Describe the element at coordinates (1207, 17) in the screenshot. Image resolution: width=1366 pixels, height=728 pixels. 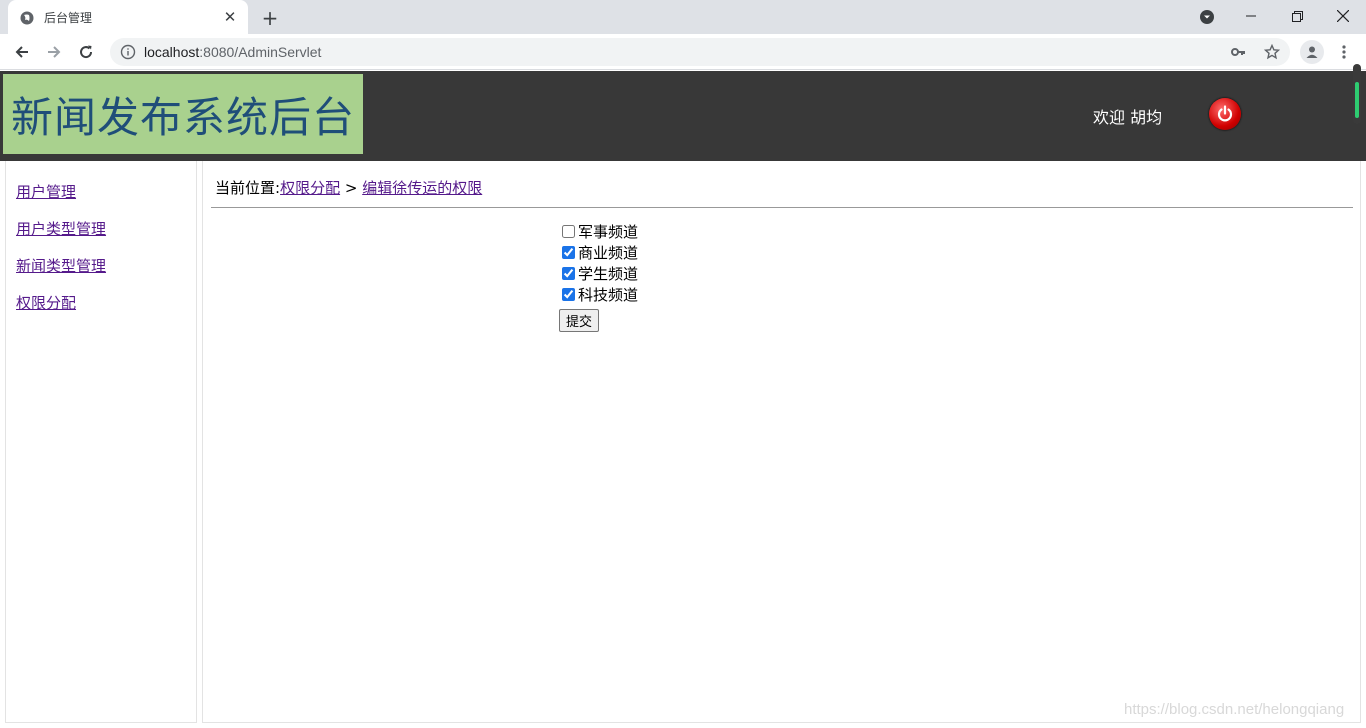
I see `tab-search-icon` at that location.